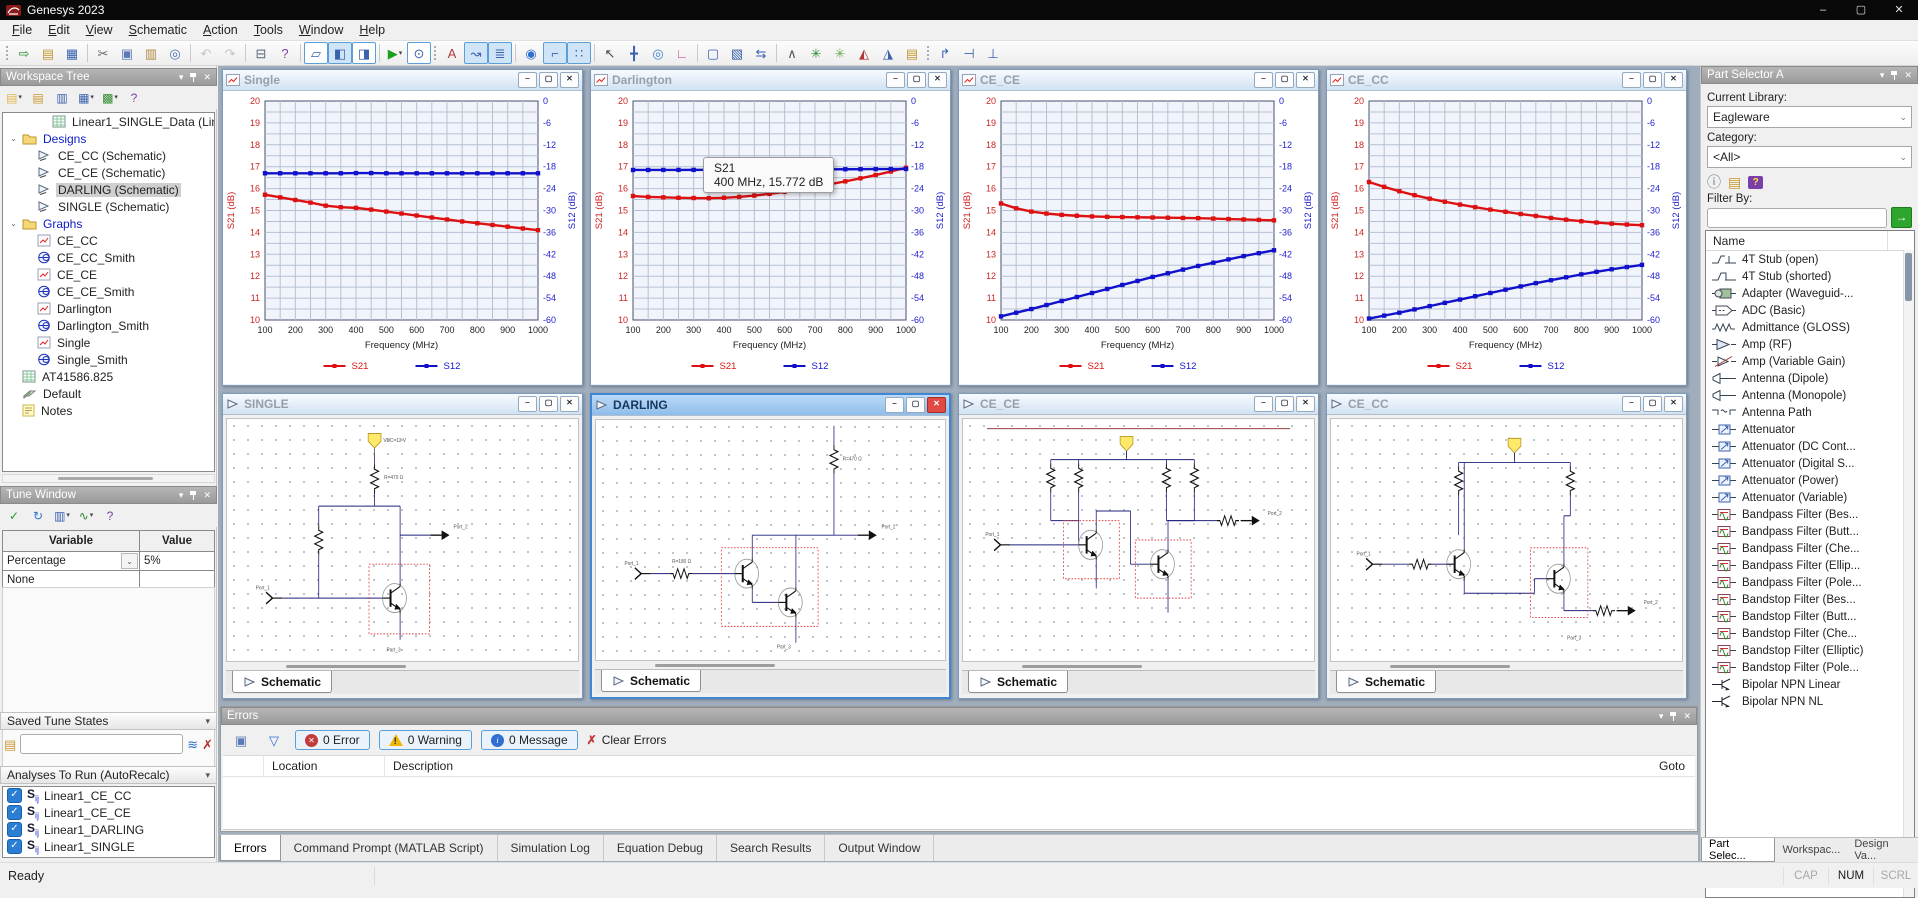 The image size is (1918, 898). Describe the element at coordinates (402, 540) in the screenshot. I see `schematic-canvas: VDC=12 V R=470 Ω Port_1 Port_2 Part_3` at that location.